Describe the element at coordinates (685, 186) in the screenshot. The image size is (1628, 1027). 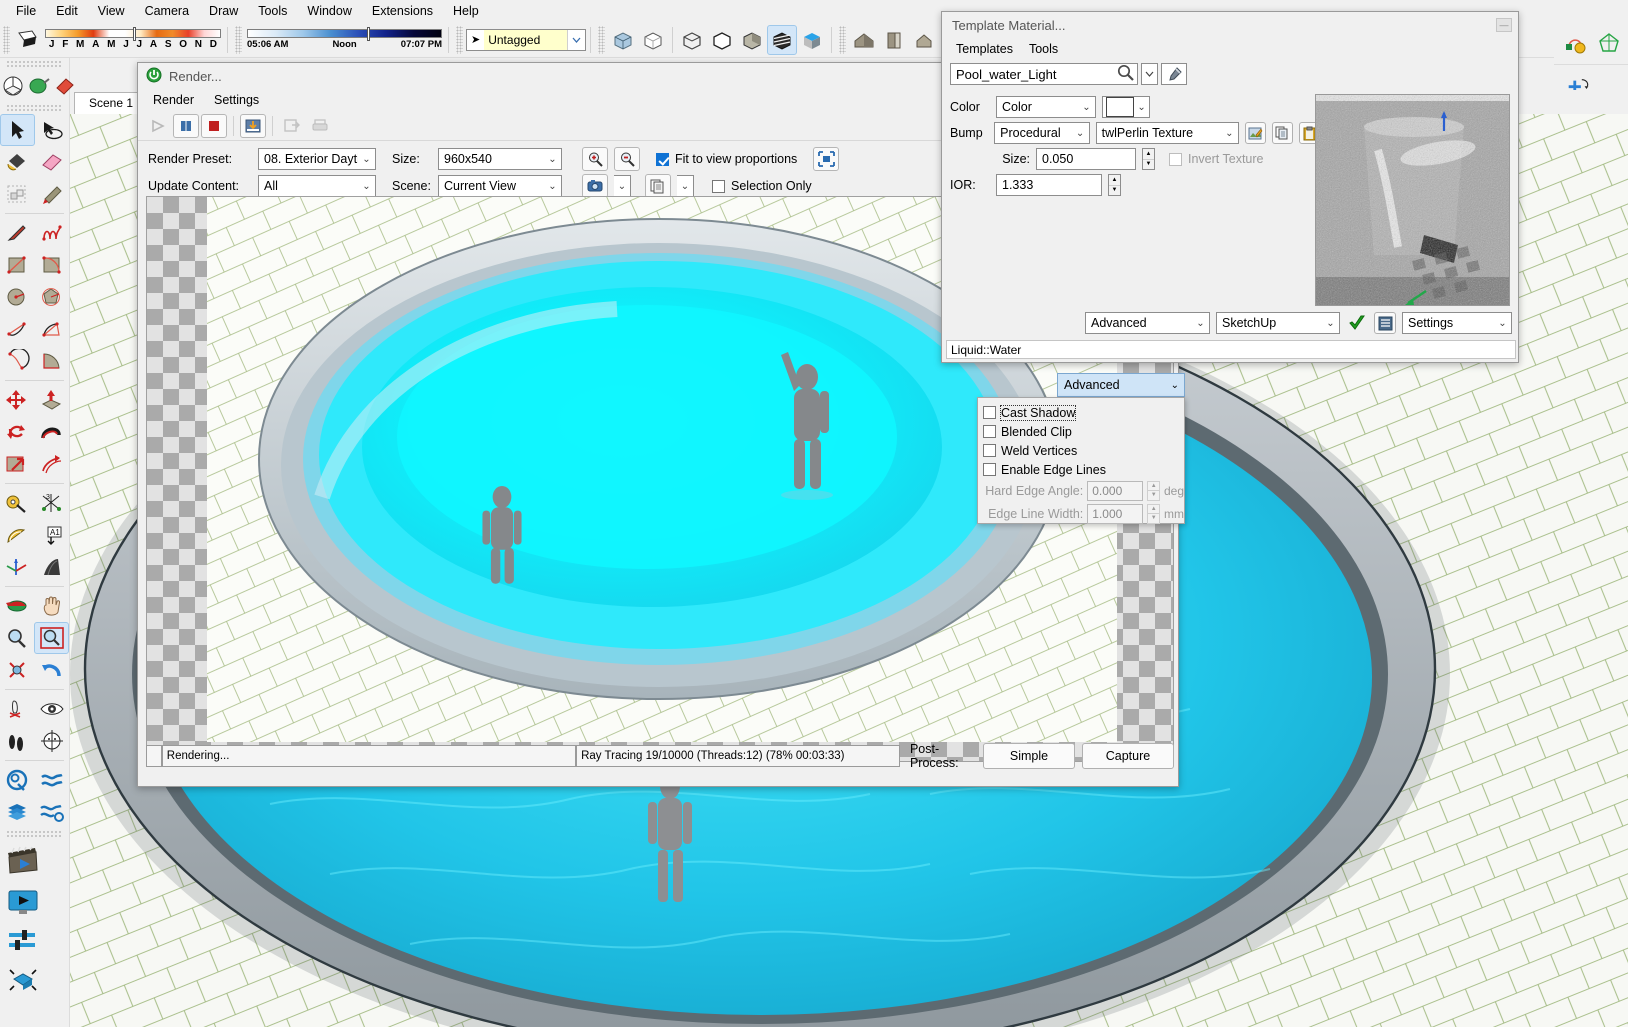
I see `copies-dropdown: ⌄` at that location.